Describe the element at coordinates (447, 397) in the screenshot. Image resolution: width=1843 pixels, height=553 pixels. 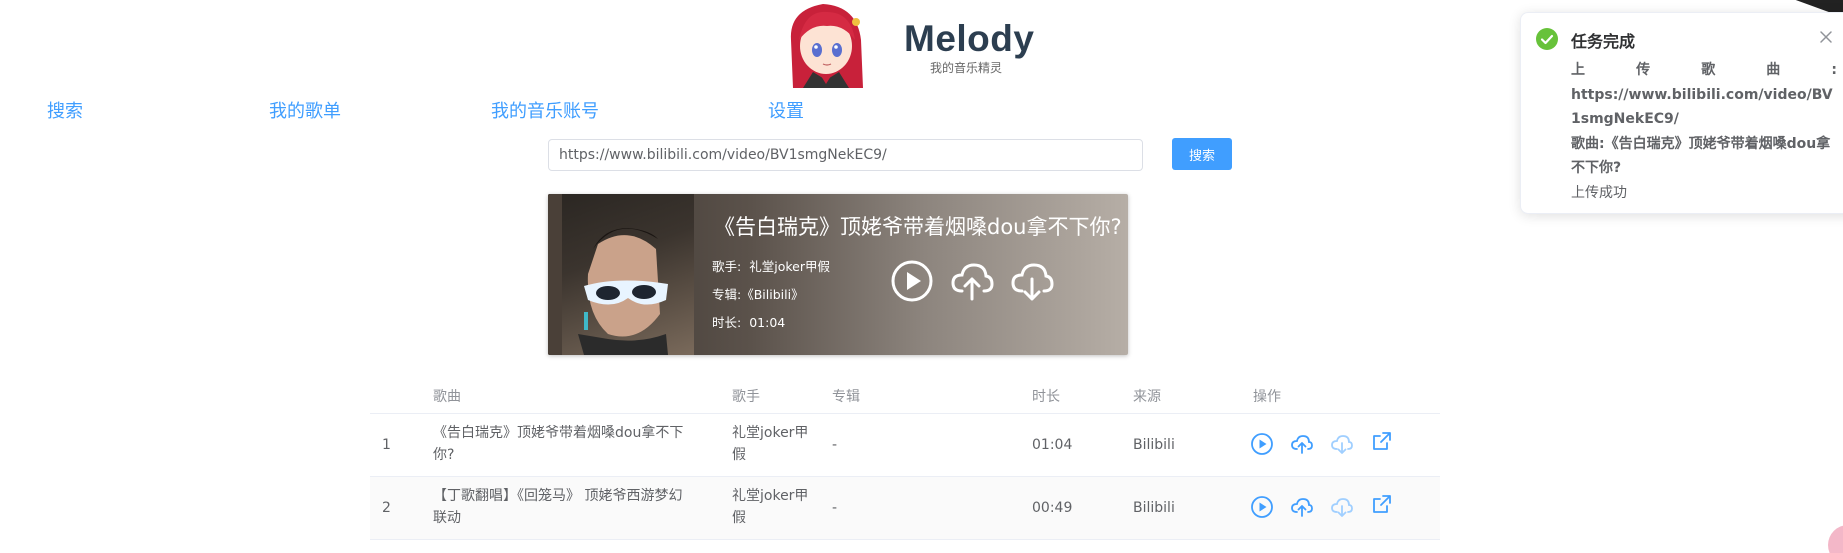
I see `header-song: 歌曲` at that location.